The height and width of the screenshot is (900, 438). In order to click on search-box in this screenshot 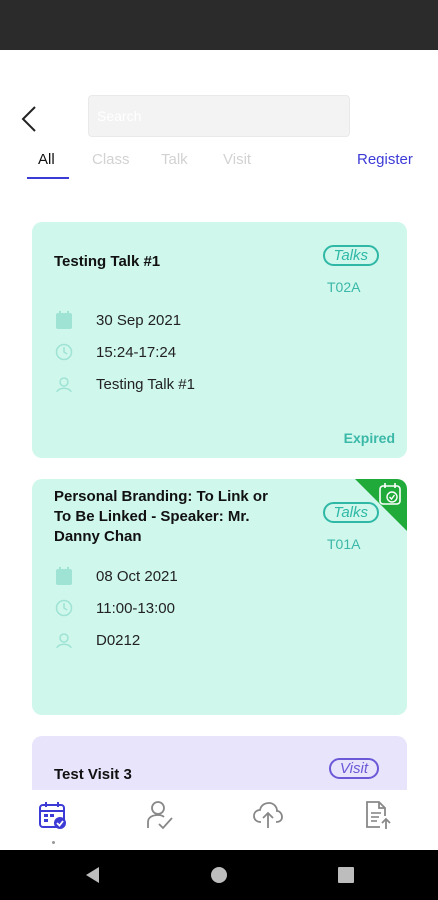, I will do `click(219, 116)`.